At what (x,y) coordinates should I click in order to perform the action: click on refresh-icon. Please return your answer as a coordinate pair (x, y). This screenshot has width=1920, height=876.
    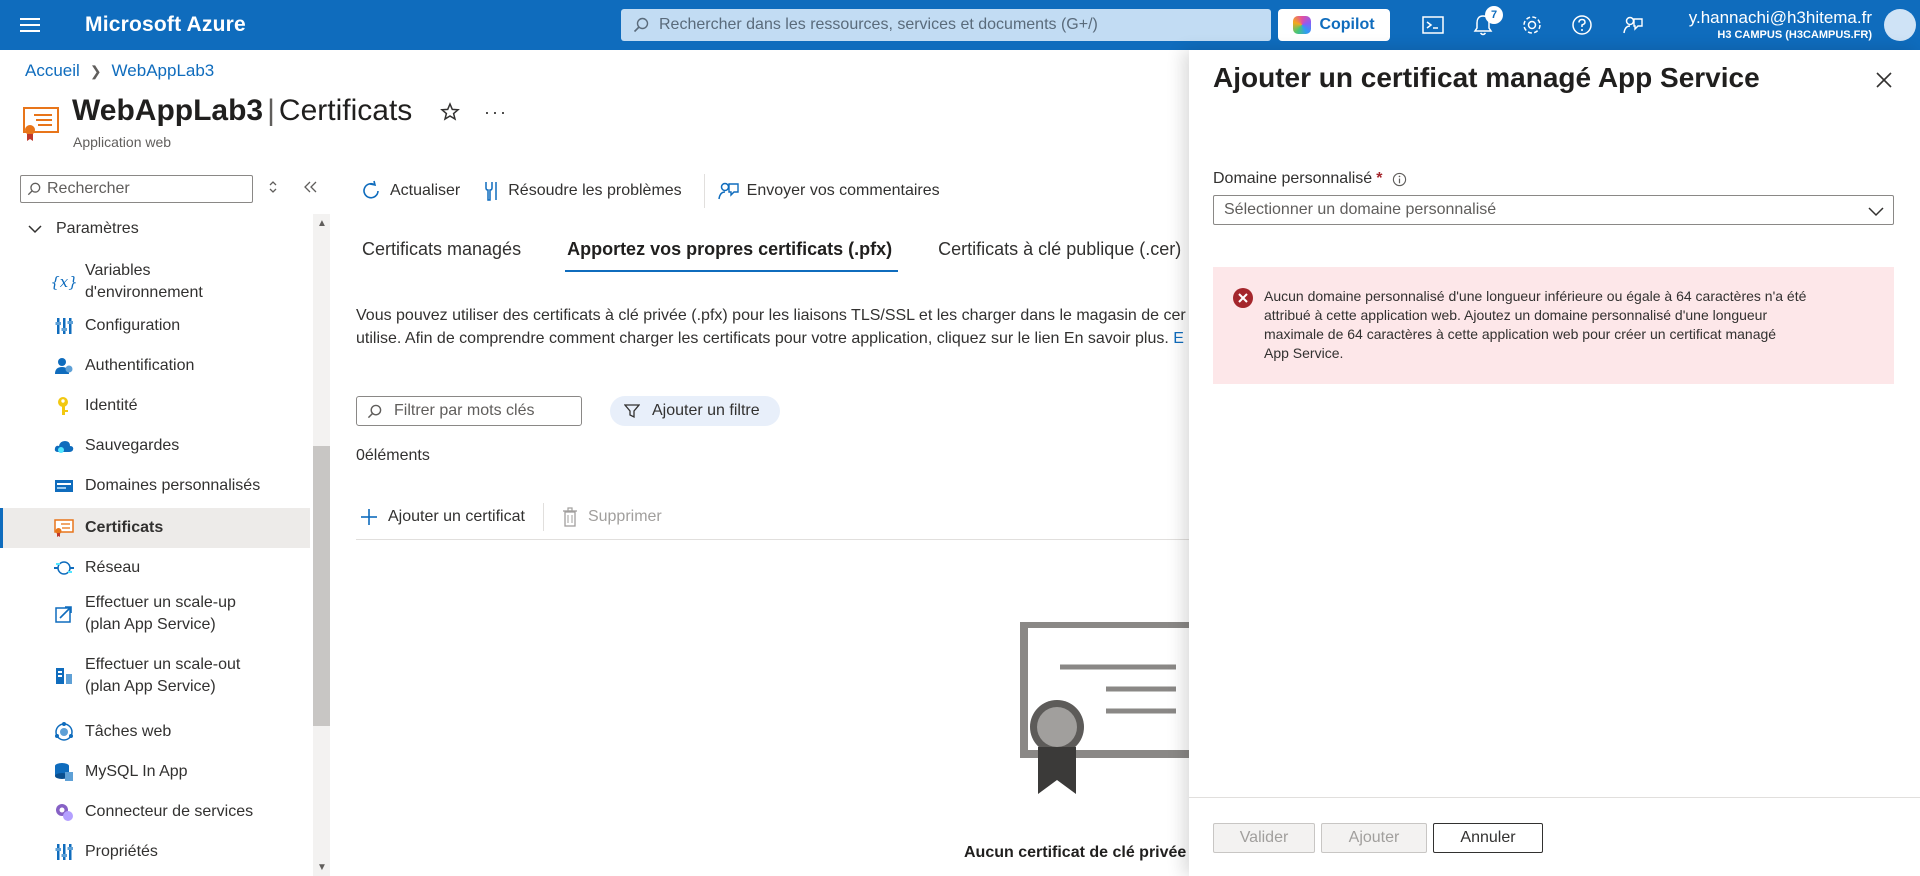
    Looking at the image, I should click on (371, 189).